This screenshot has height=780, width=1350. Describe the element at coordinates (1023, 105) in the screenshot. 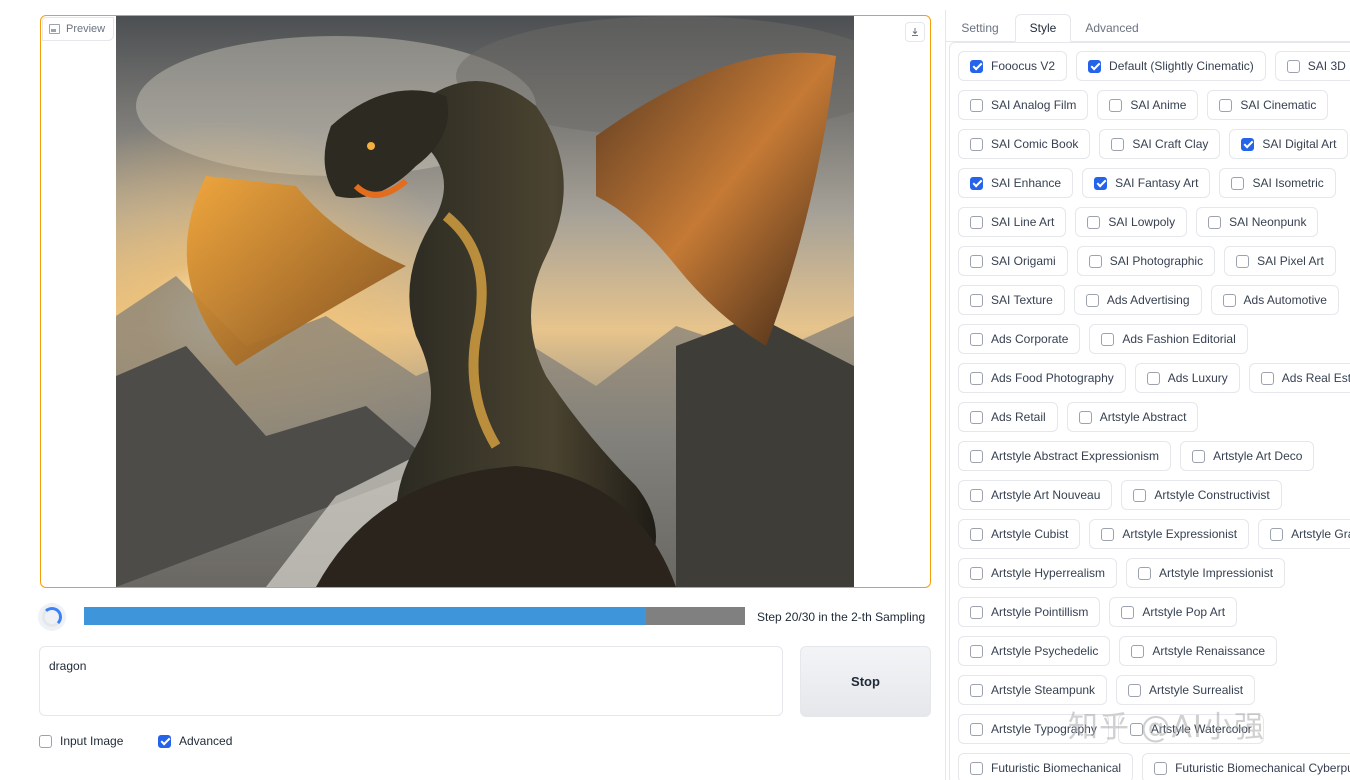

I see `style-option: SAI Analog Film` at that location.